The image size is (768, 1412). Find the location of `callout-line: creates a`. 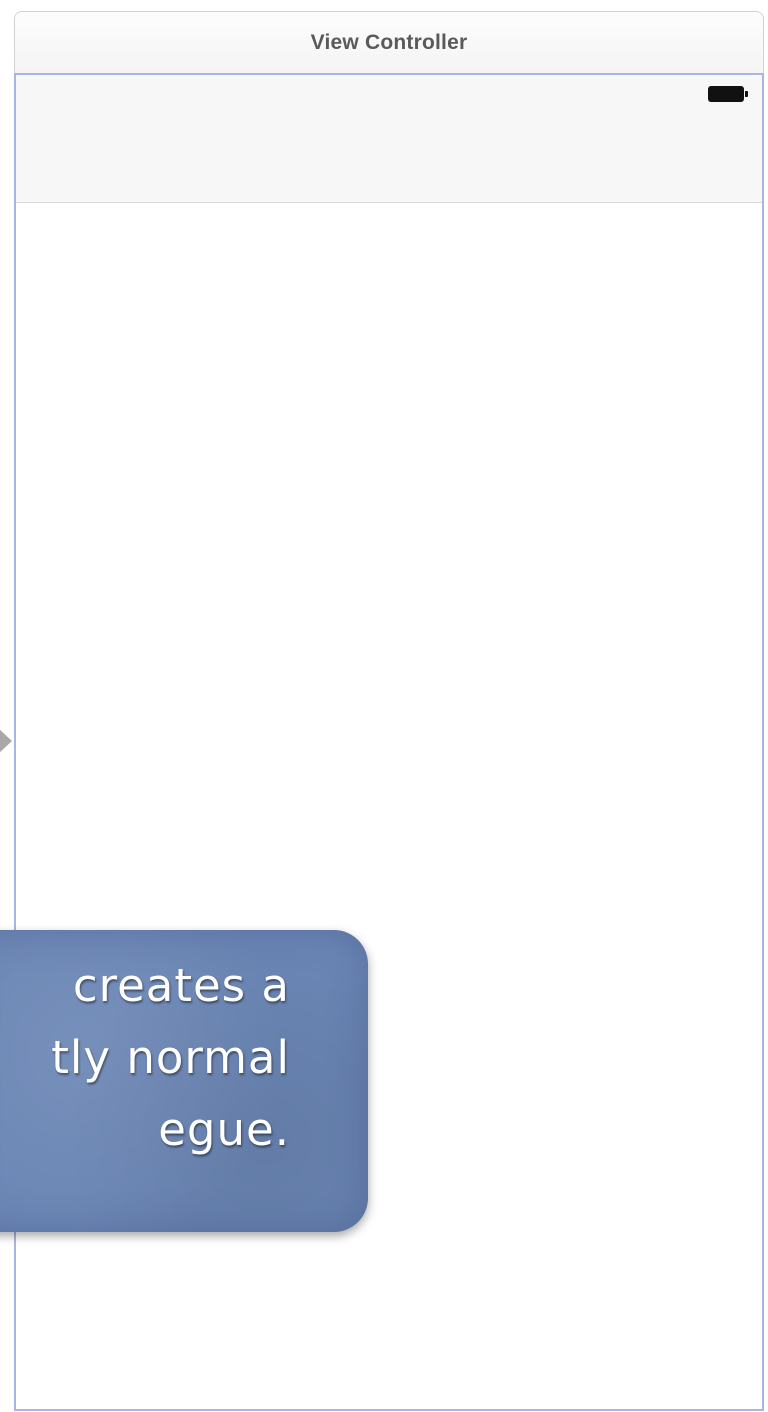

callout-line: creates a is located at coordinates (181, 985).